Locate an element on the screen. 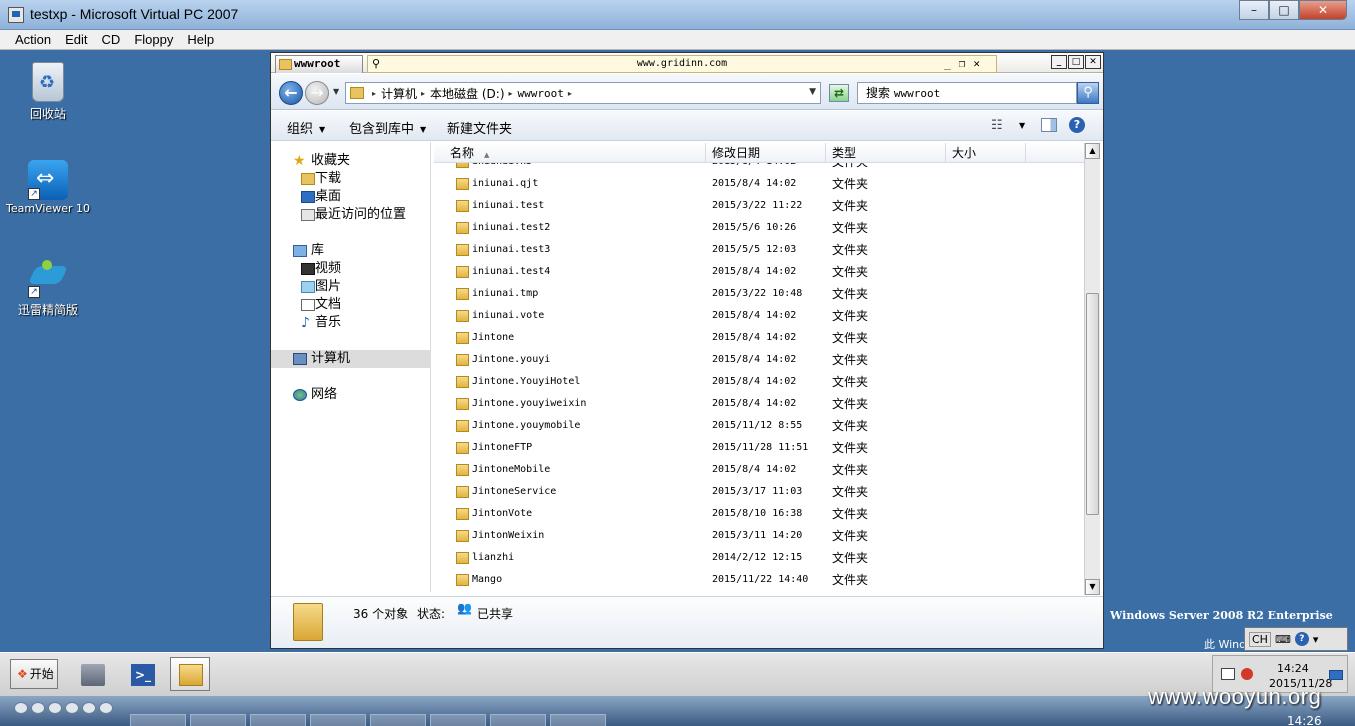 This screenshot has width=1355, height=726. nav-documents: 文档 is located at coordinates (350, 305).